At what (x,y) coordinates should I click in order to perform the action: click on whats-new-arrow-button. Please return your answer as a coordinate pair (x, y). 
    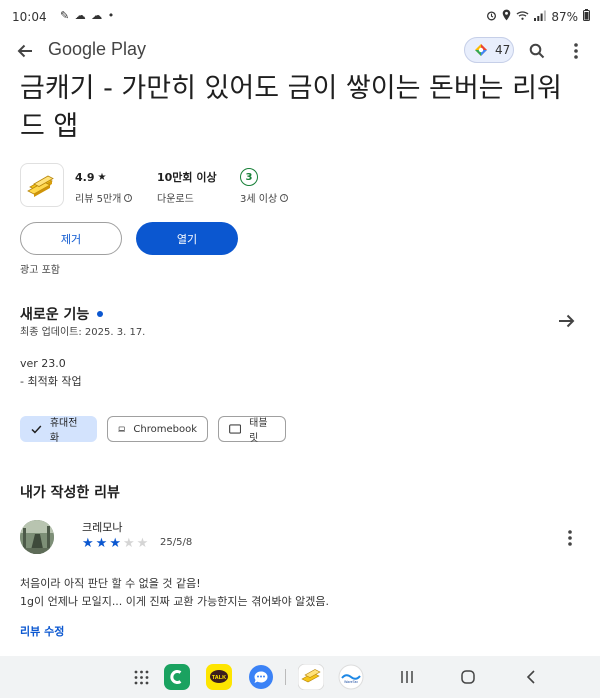
    Looking at the image, I should click on (566, 321).